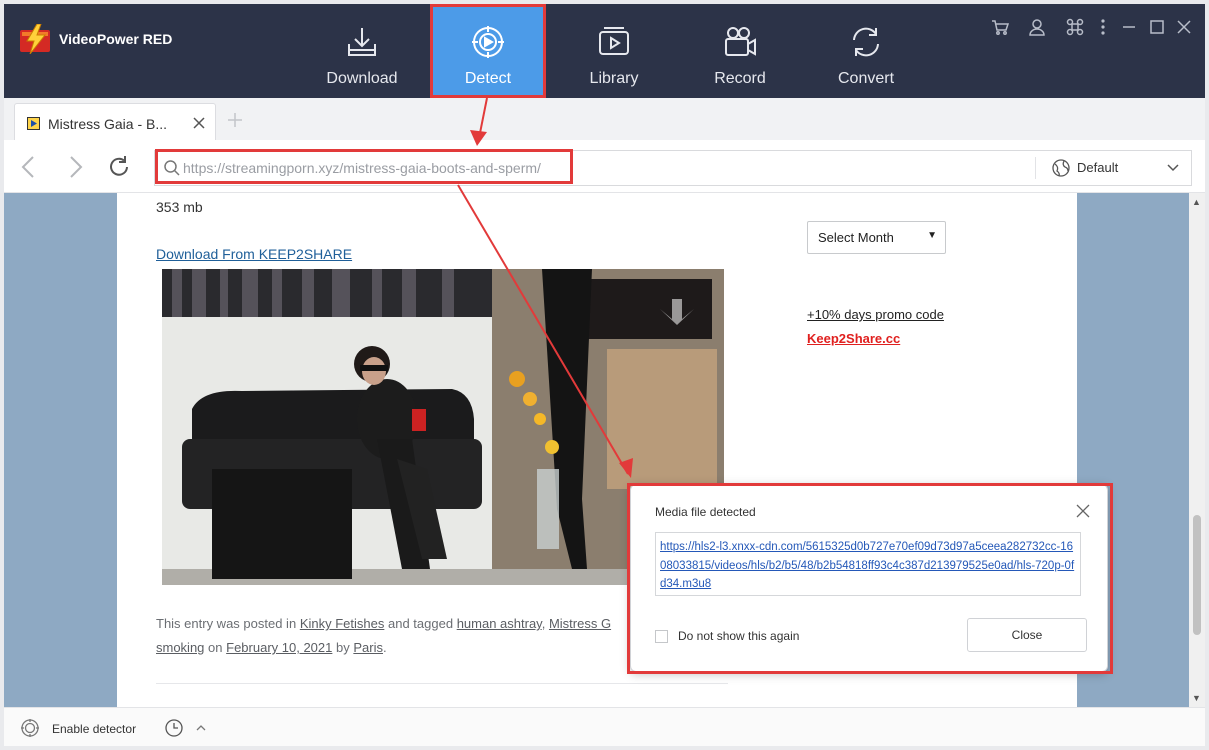 This screenshot has height=750, width=1209. I want to click on promo-code-link: +10% days promo code, so click(875, 314).